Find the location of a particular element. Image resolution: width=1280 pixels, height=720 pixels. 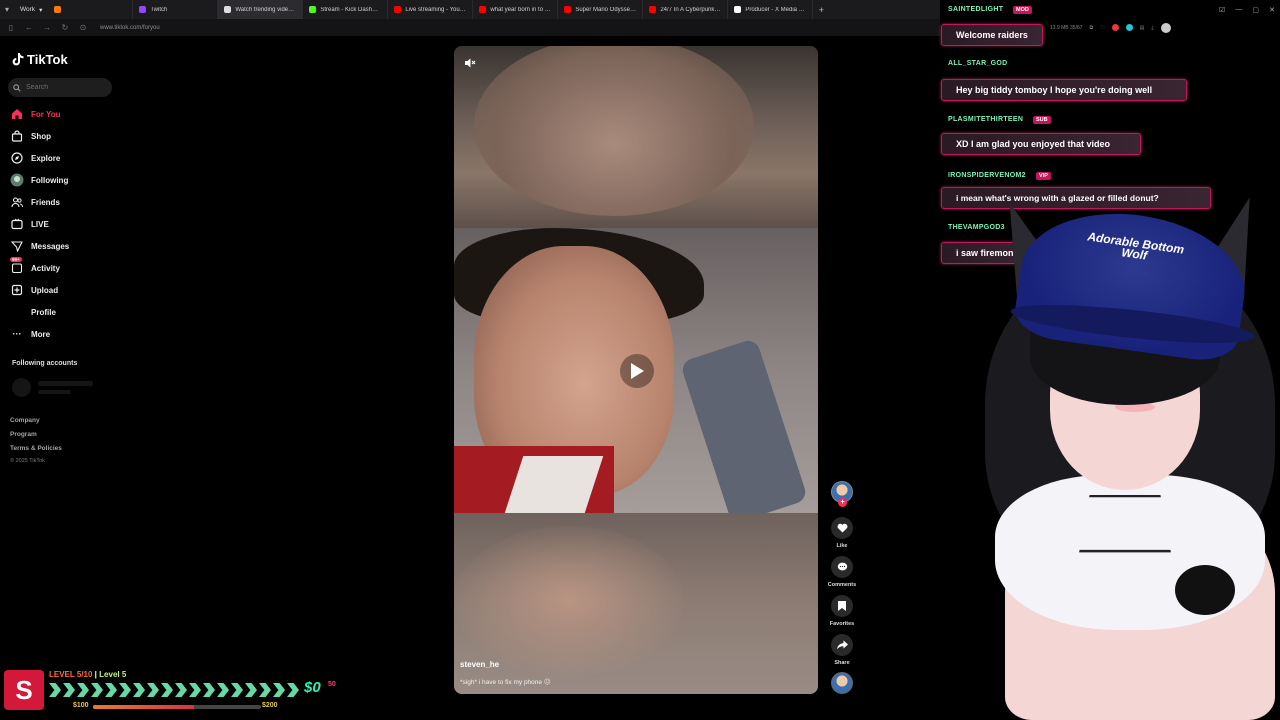

search-input is located at coordinates (66, 87).